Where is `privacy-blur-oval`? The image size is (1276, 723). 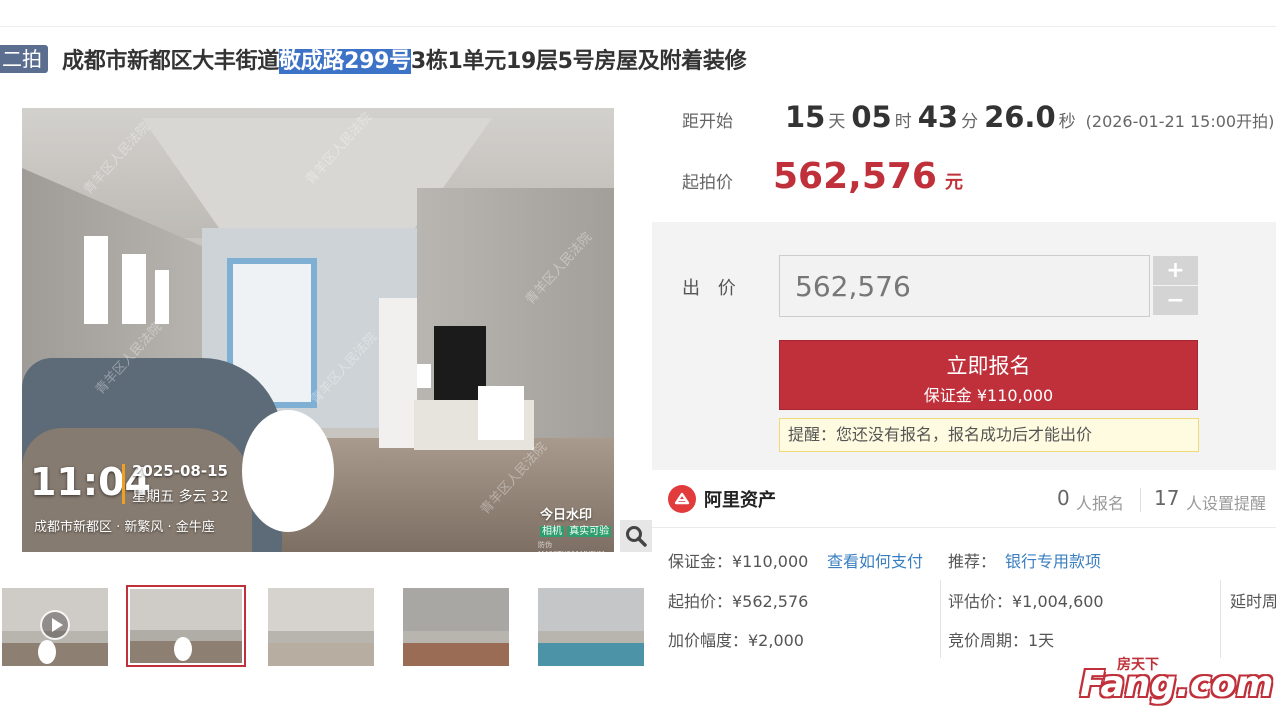
privacy-blur-oval is located at coordinates (288, 471).